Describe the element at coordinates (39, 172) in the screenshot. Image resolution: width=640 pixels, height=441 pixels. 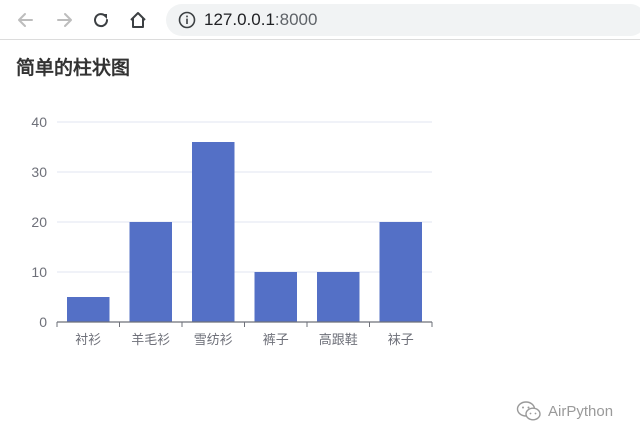
I see `y-tick-label: 30` at that location.